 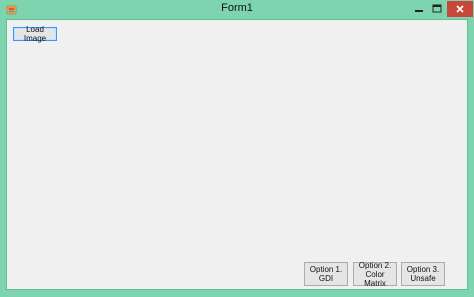 I want to click on maximize-button, so click(x=437, y=9).